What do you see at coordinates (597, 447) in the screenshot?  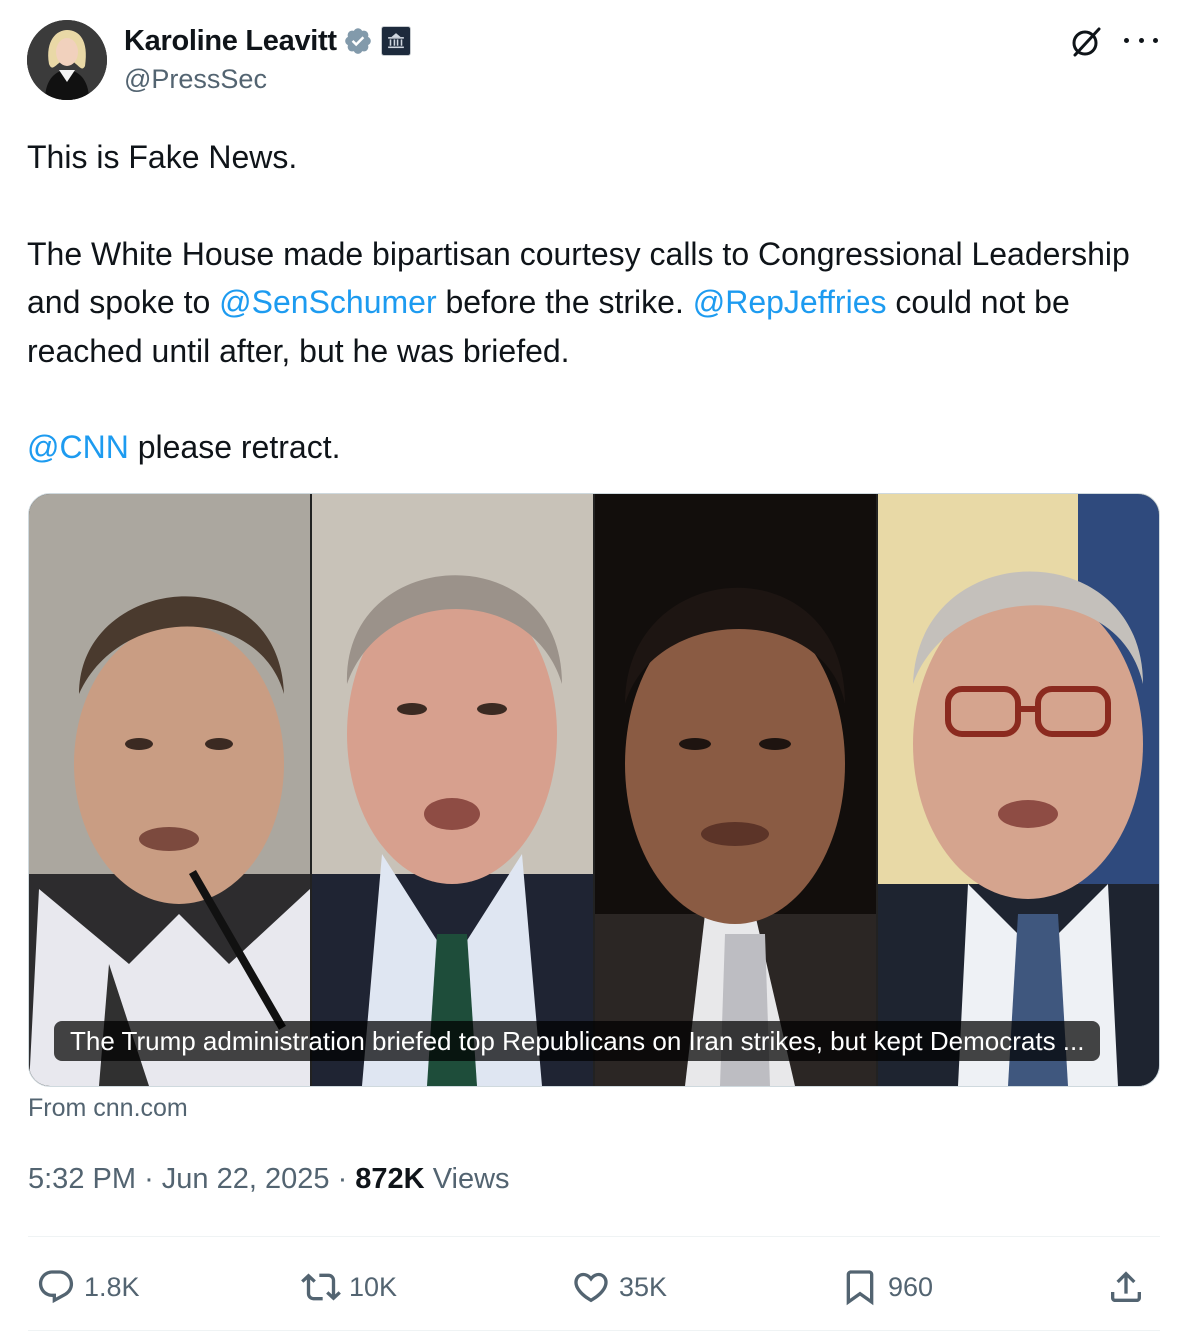 I see `tweet-paragraph-3: @CNN please retract.` at bounding box center [597, 447].